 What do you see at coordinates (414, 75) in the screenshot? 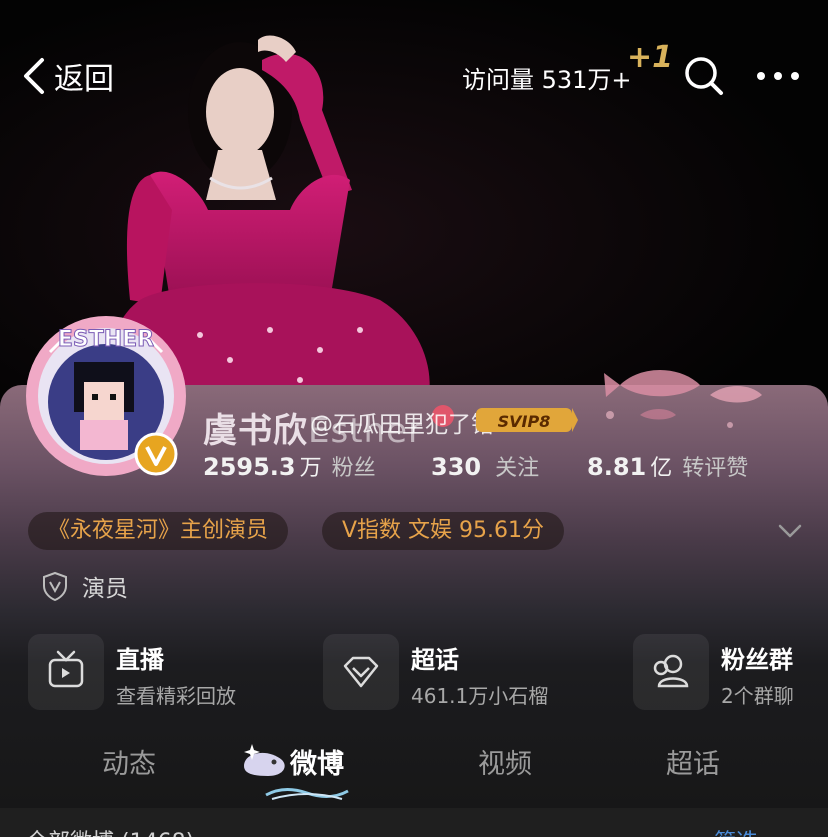
I see `top-bar: 返回 访问量 531万+ +1` at bounding box center [414, 75].